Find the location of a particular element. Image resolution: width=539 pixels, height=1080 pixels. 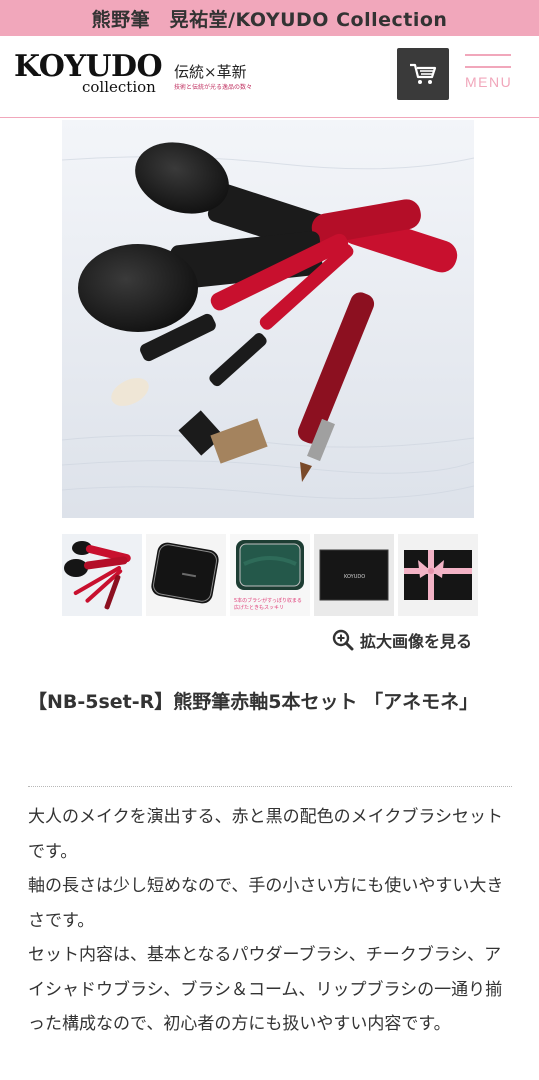

logo-sub: collection is located at coordinates (119, 87).